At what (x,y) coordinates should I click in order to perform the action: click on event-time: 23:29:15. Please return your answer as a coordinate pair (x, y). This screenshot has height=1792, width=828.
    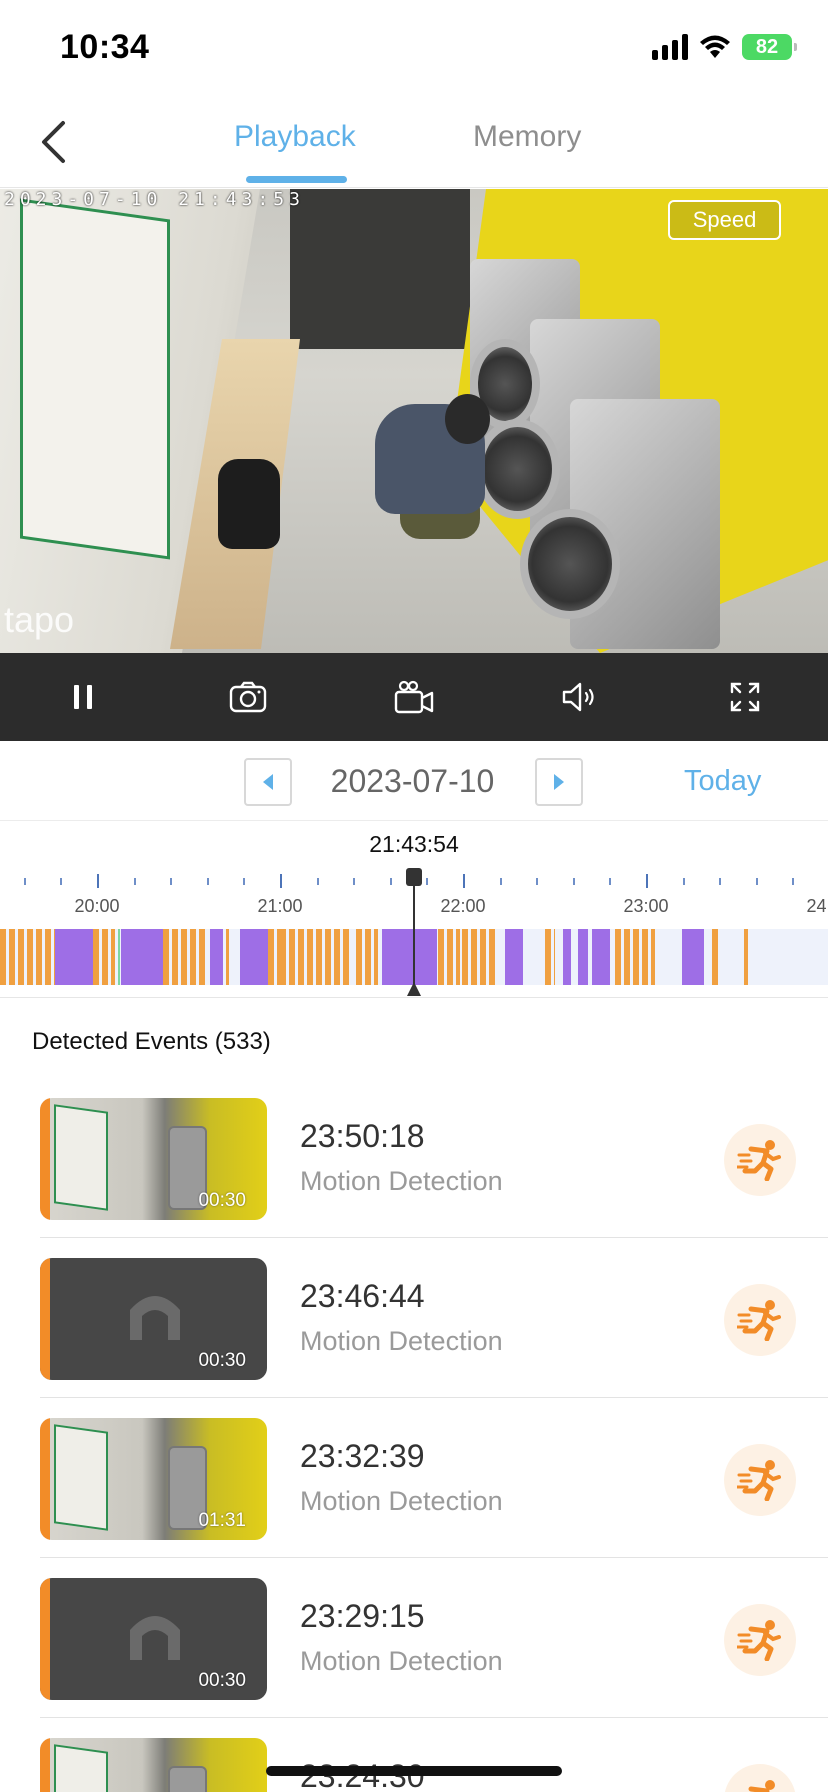
    Looking at the image, I should click on (362, 1616).